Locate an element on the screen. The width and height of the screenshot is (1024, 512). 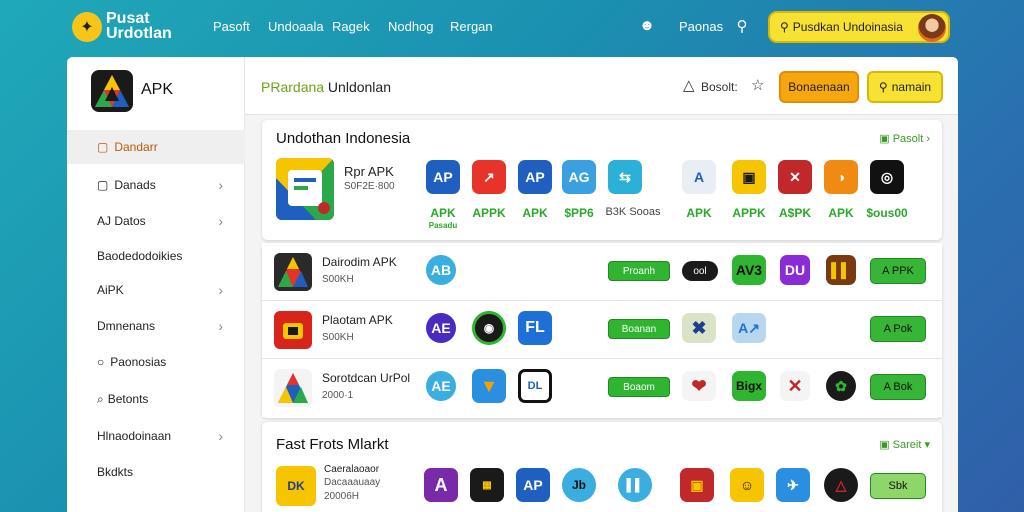
yellow-button: ⚲ namain is located at coordinates (905, 87).